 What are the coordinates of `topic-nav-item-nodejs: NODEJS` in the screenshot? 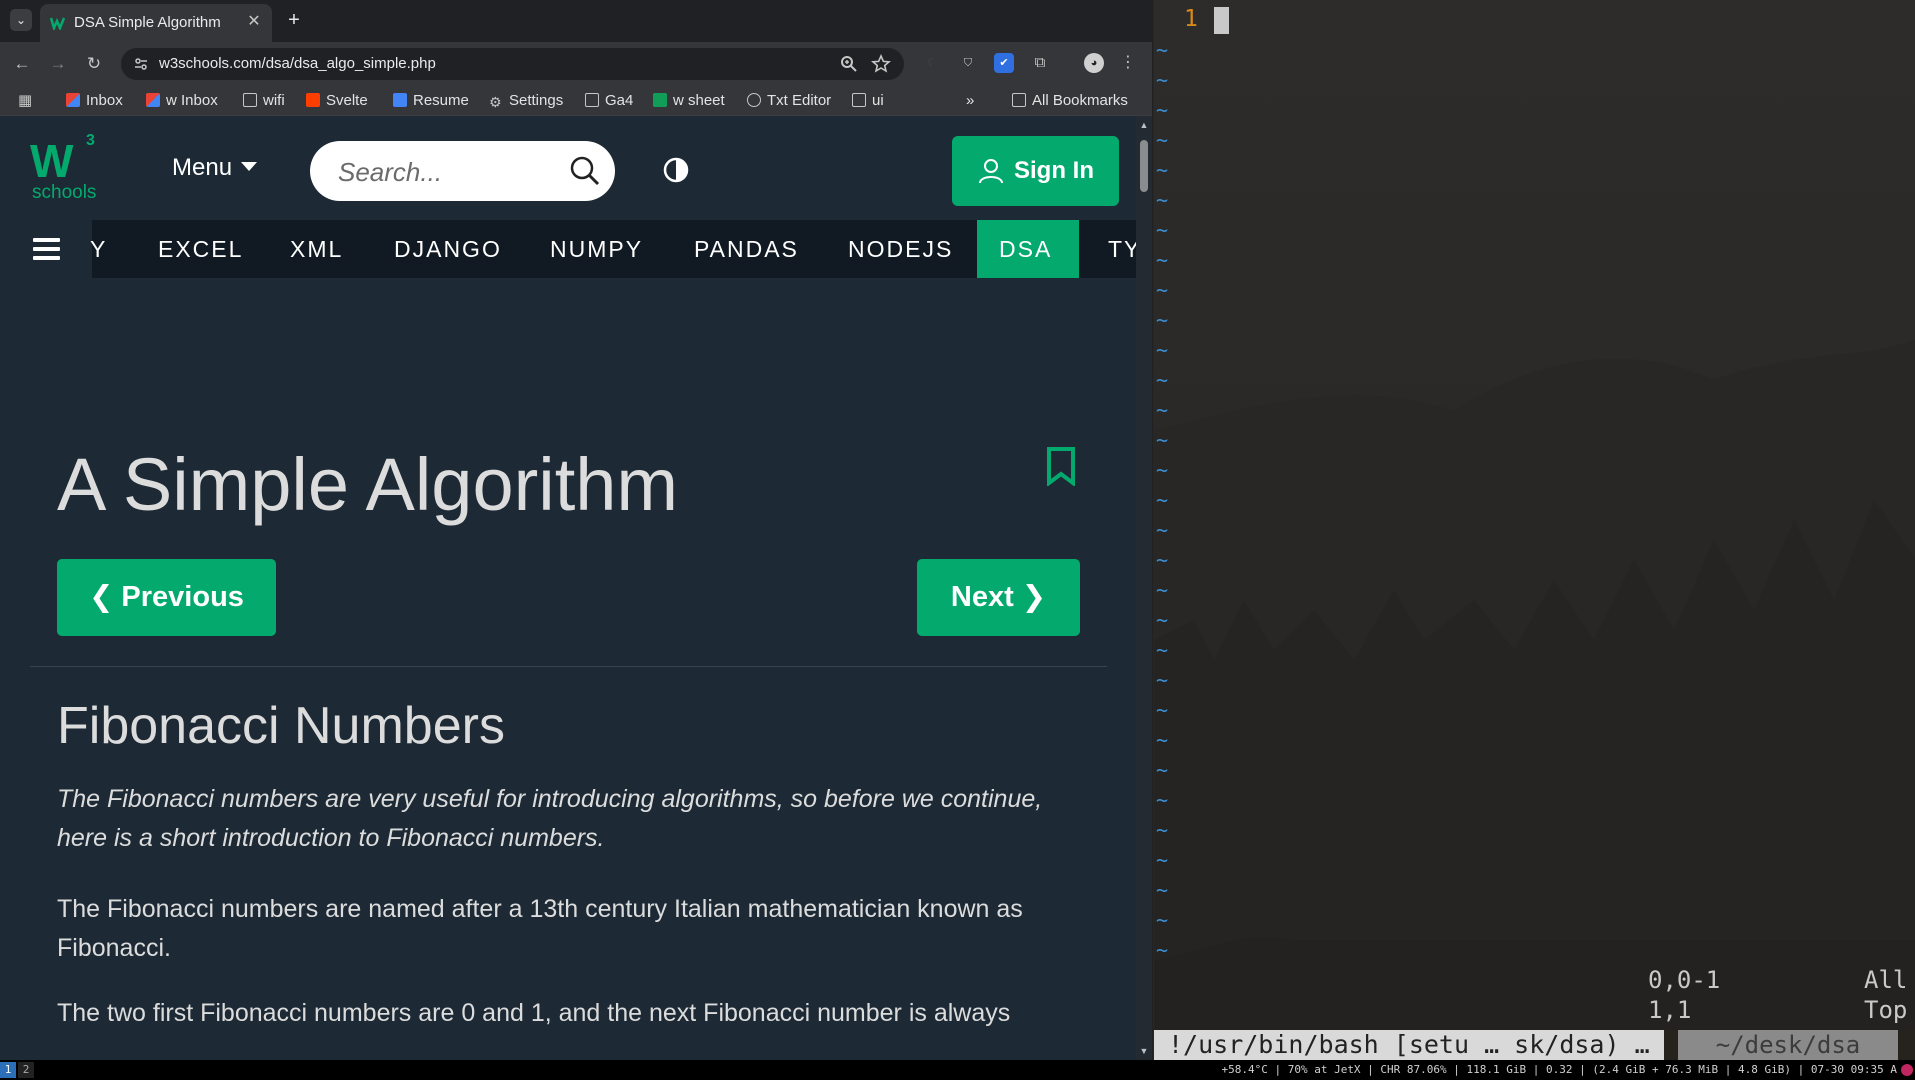 It's located at (900, 249).